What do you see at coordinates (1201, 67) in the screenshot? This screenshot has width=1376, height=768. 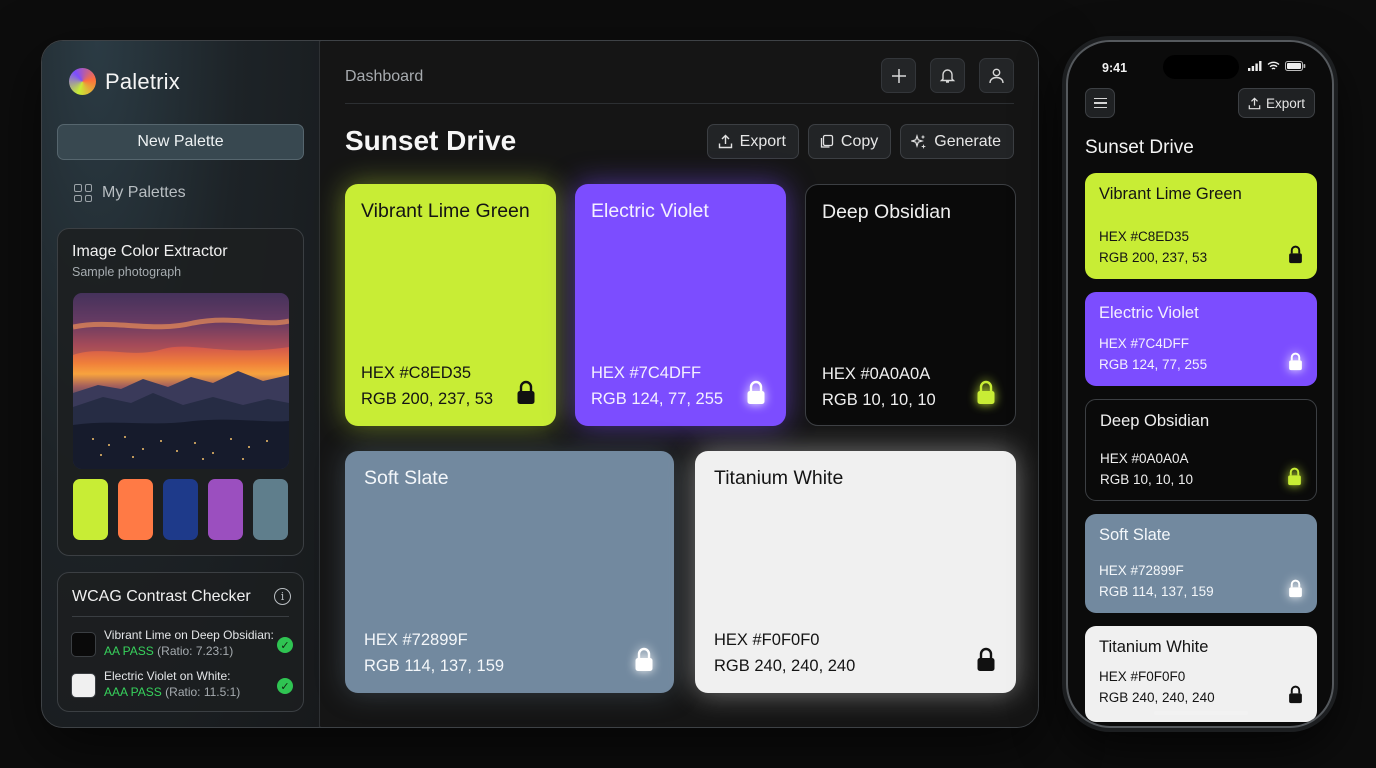 I see `dynamic-island` at bounding box center [1201, 67].